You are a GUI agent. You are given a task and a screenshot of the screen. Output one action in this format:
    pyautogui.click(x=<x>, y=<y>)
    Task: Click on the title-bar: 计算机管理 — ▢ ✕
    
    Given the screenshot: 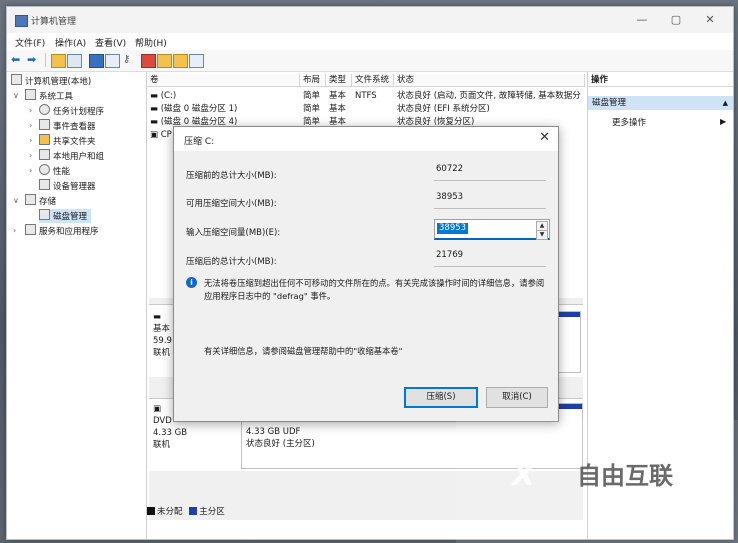 What is the action you would take?
    pyautogui.click(x=370, y=20)
    